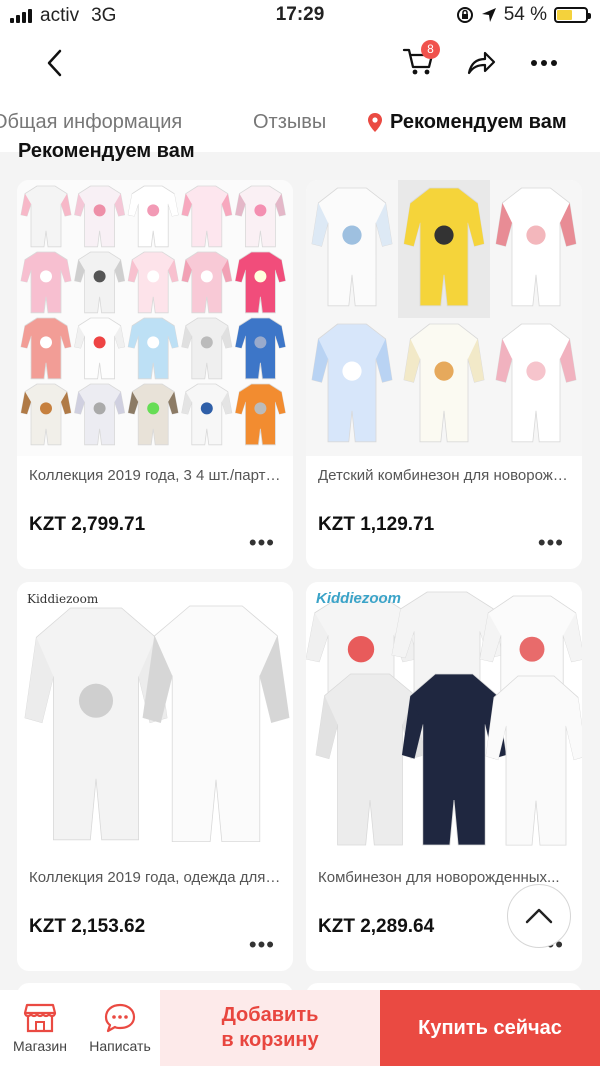  I want to click on top-nav: 8, so click(300, 63).